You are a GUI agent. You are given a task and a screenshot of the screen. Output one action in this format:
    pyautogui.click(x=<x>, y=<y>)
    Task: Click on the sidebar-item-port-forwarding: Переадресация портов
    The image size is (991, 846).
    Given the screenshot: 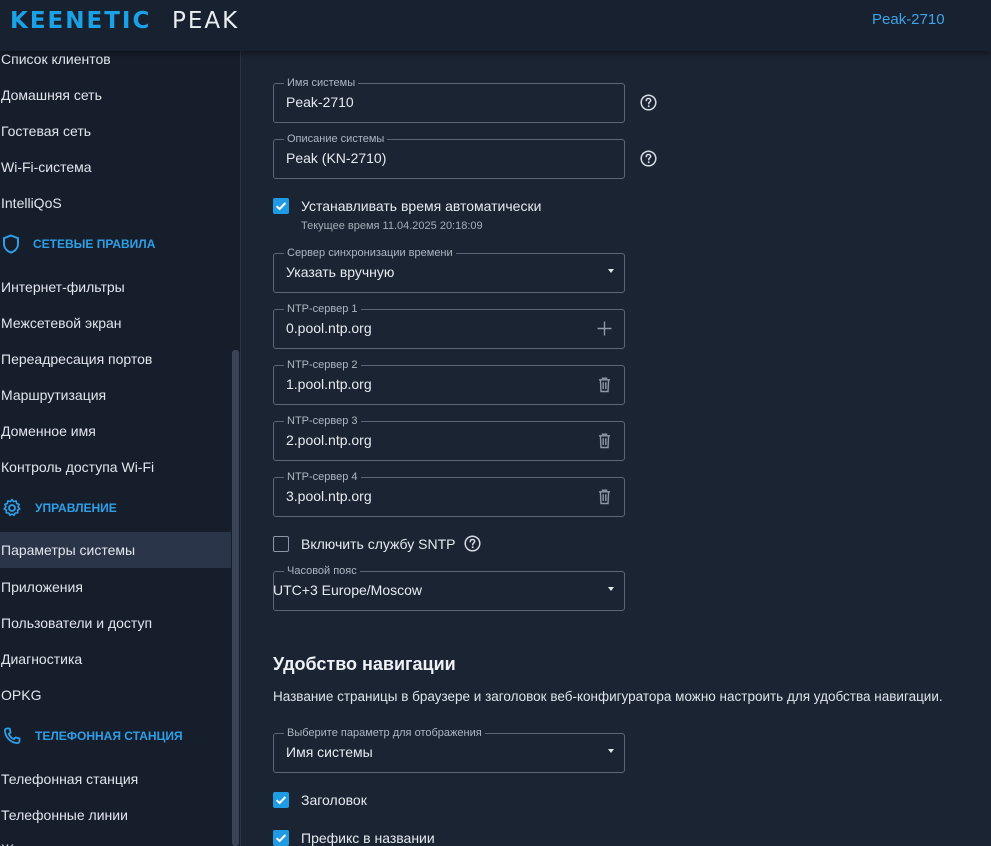 What is the action you would take?
    pyautogui.click(x=76, y=359)
    